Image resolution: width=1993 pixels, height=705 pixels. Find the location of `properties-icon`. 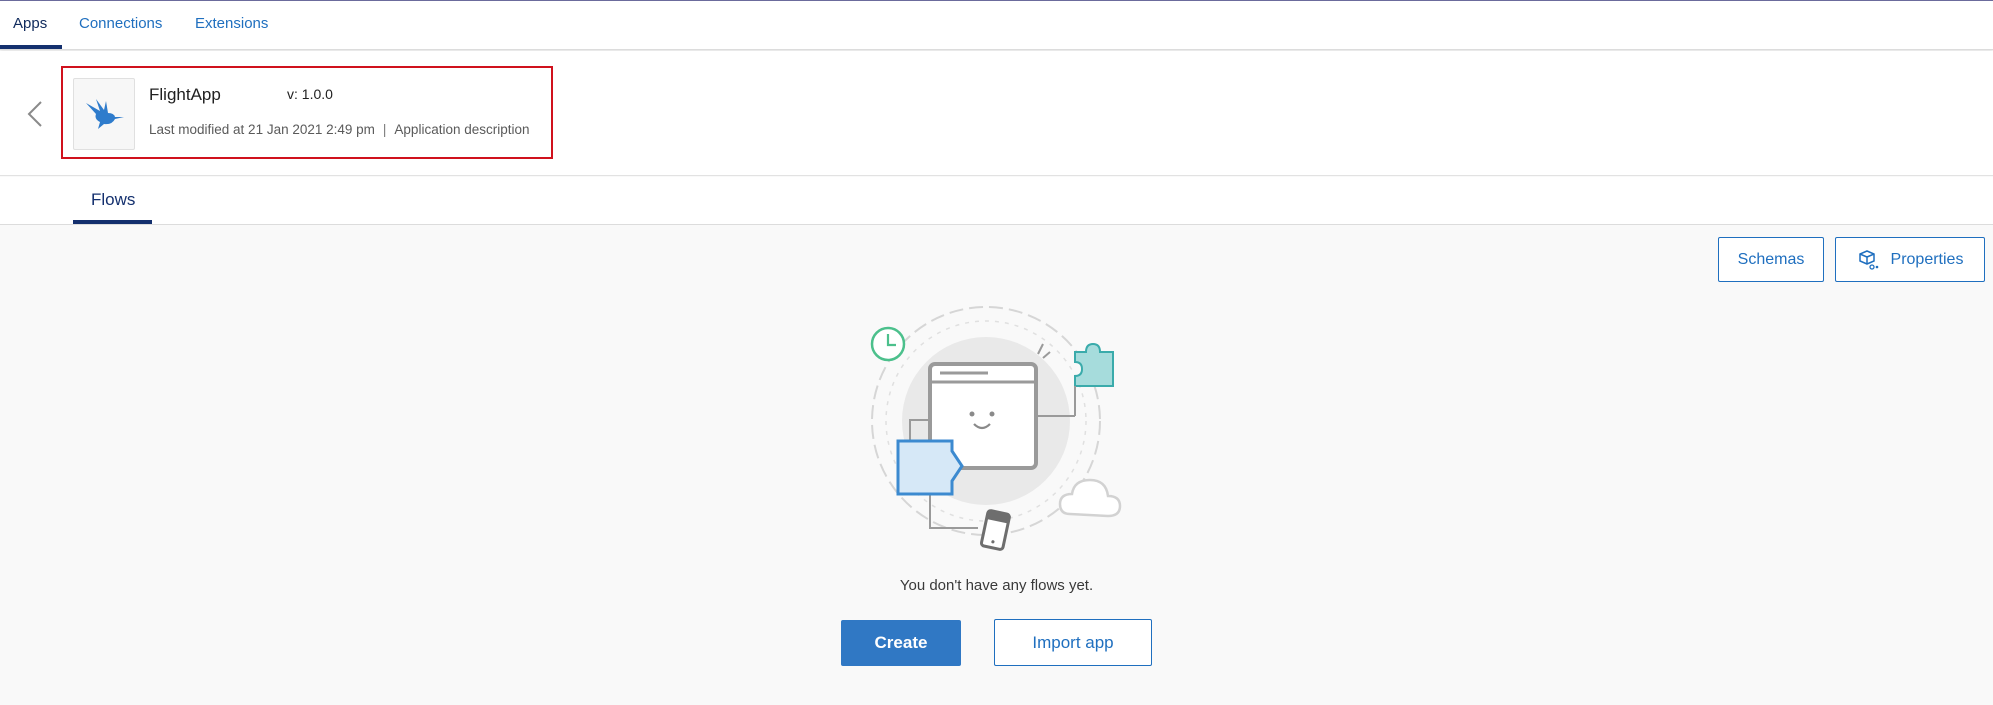

properties-icon is located at coordinates (1868, 260).